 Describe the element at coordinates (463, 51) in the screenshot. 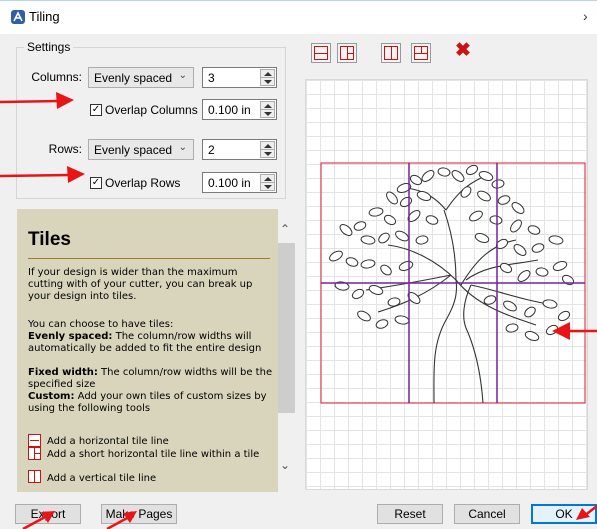

I see `delete-line-icon: ✖` at that location.